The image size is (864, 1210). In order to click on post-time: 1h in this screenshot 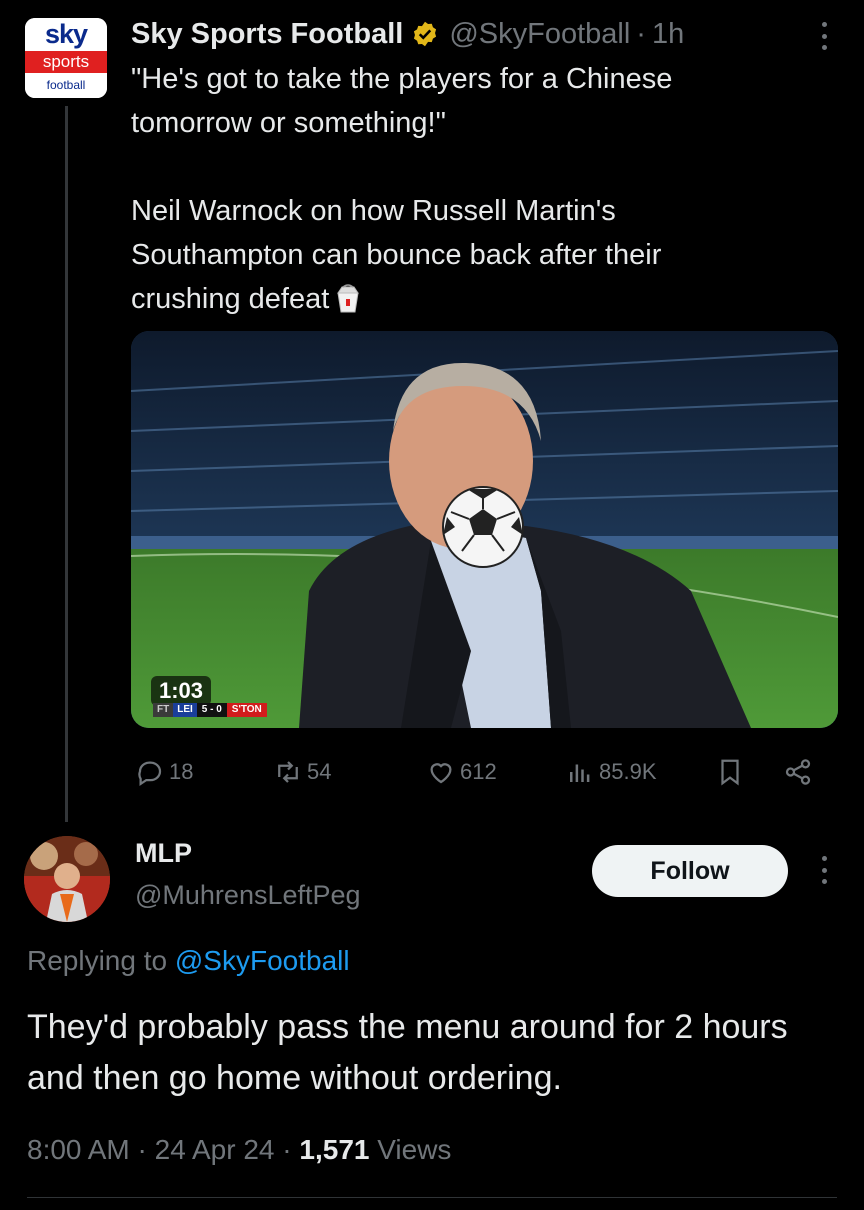, I will do `click(668, 34)`.